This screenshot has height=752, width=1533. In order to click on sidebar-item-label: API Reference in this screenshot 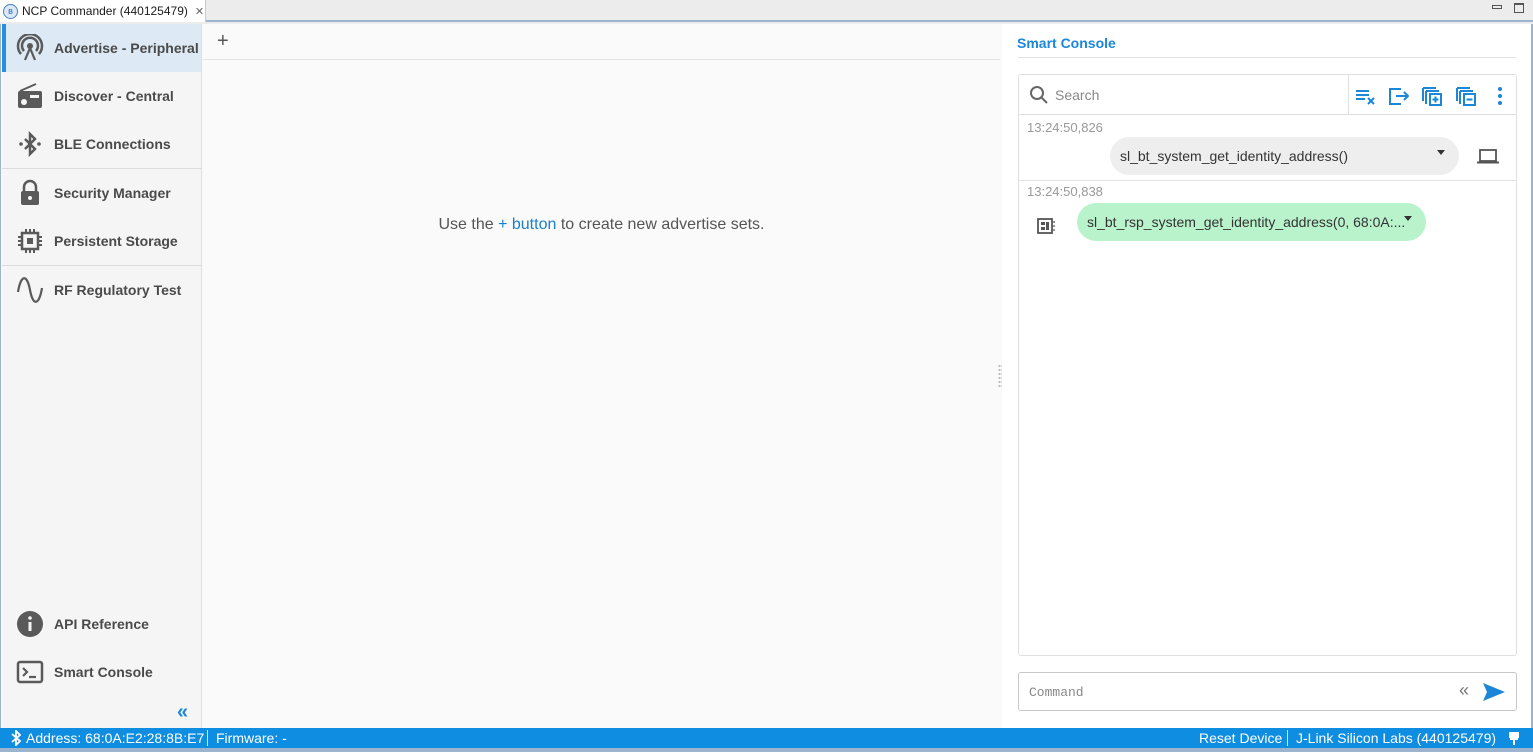, I will do `click(101, 624)`.